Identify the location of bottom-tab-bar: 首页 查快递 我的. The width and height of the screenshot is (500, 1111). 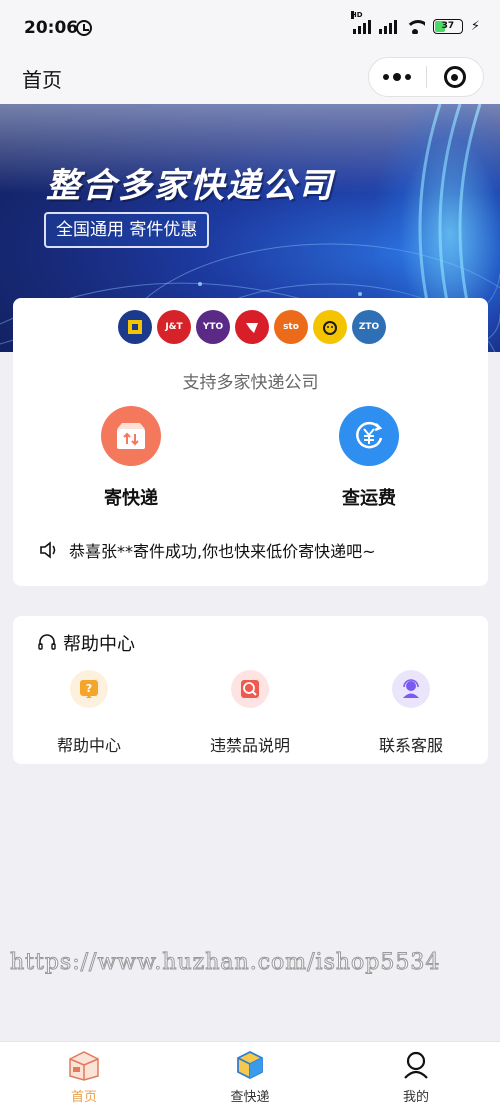
(250, 1076).